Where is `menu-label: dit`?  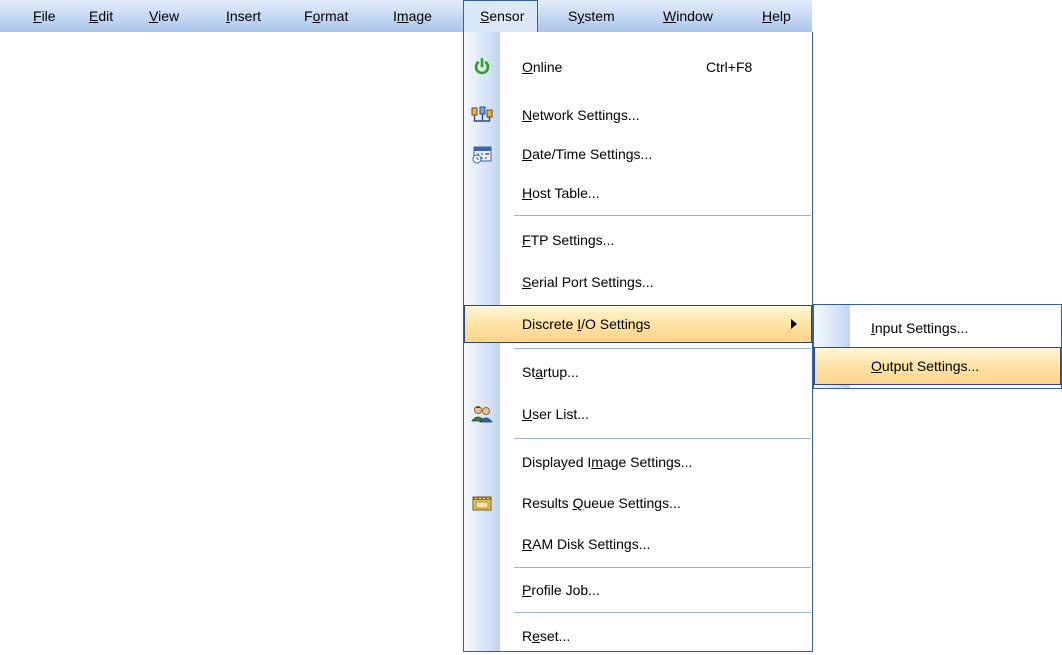 menu-label: dit is located at coordinates (106, 16).